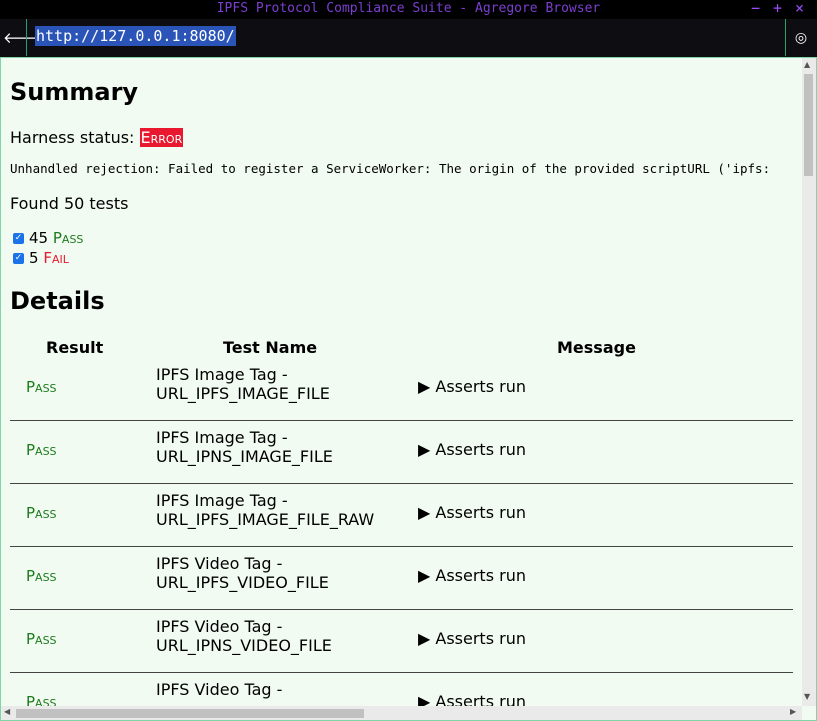 The width and height of the screenshot is (817, 721). I want to click on column-test-name: Test Name, so click(270, 347).